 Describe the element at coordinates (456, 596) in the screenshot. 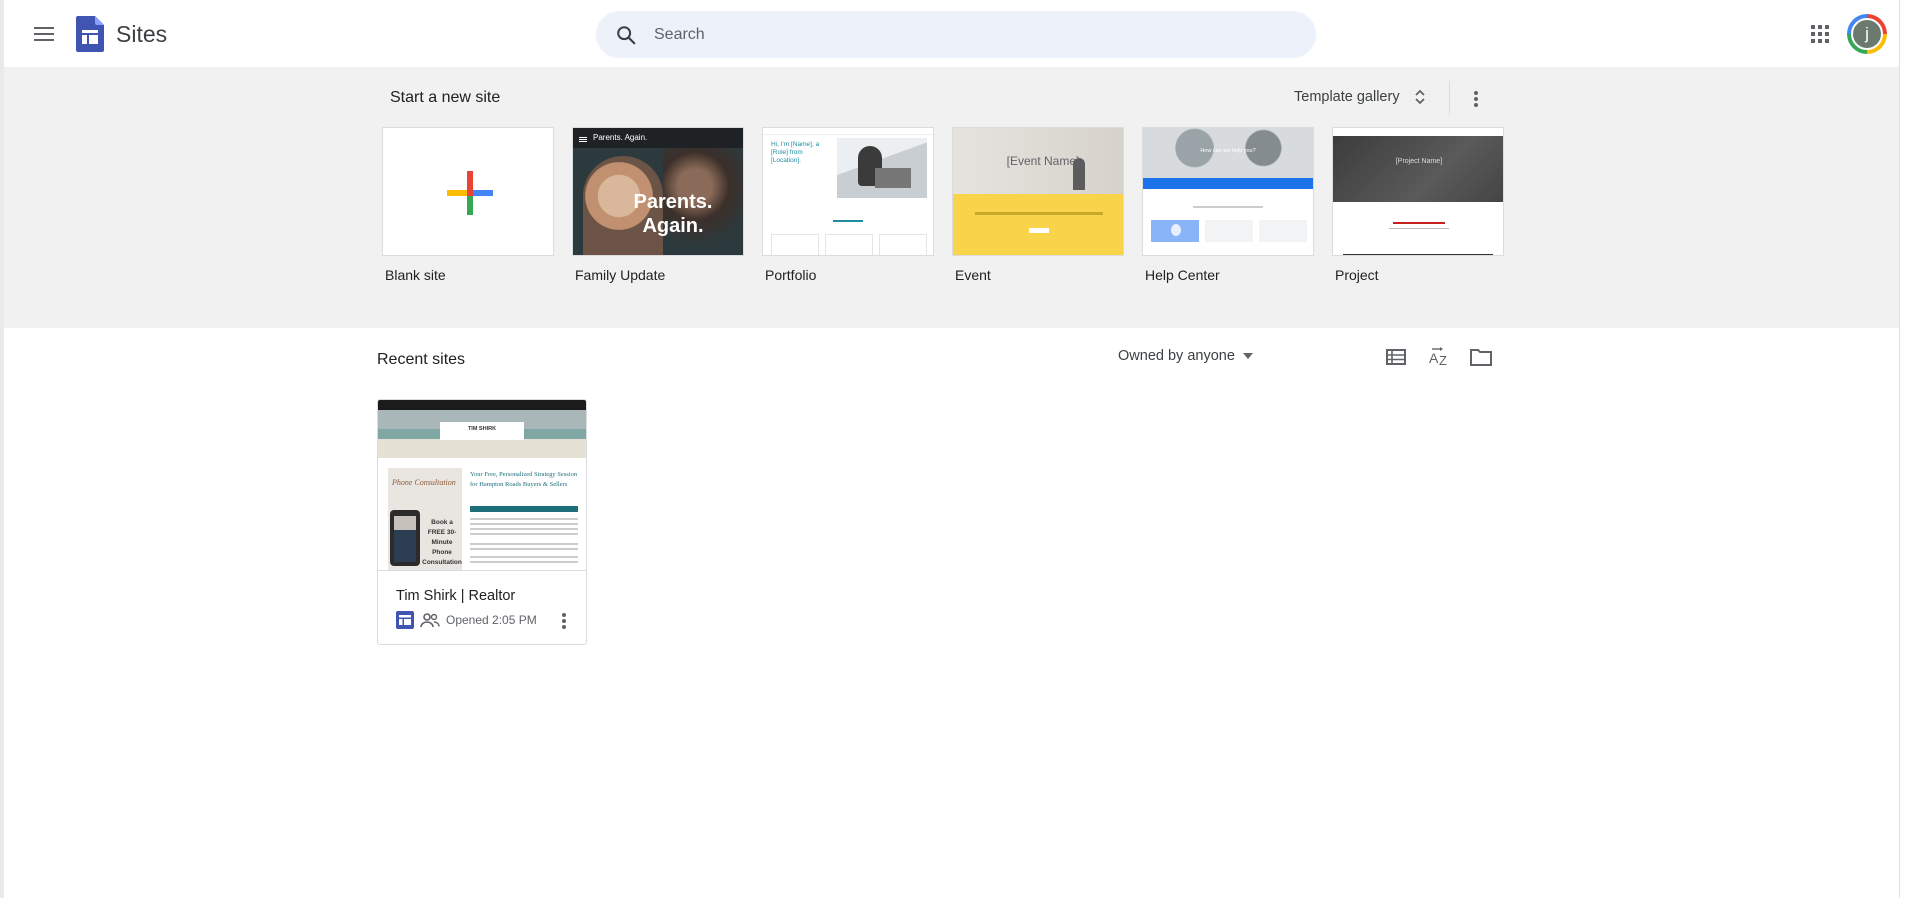

I see `site-title: Tim Shirk | Realtor` at that location.